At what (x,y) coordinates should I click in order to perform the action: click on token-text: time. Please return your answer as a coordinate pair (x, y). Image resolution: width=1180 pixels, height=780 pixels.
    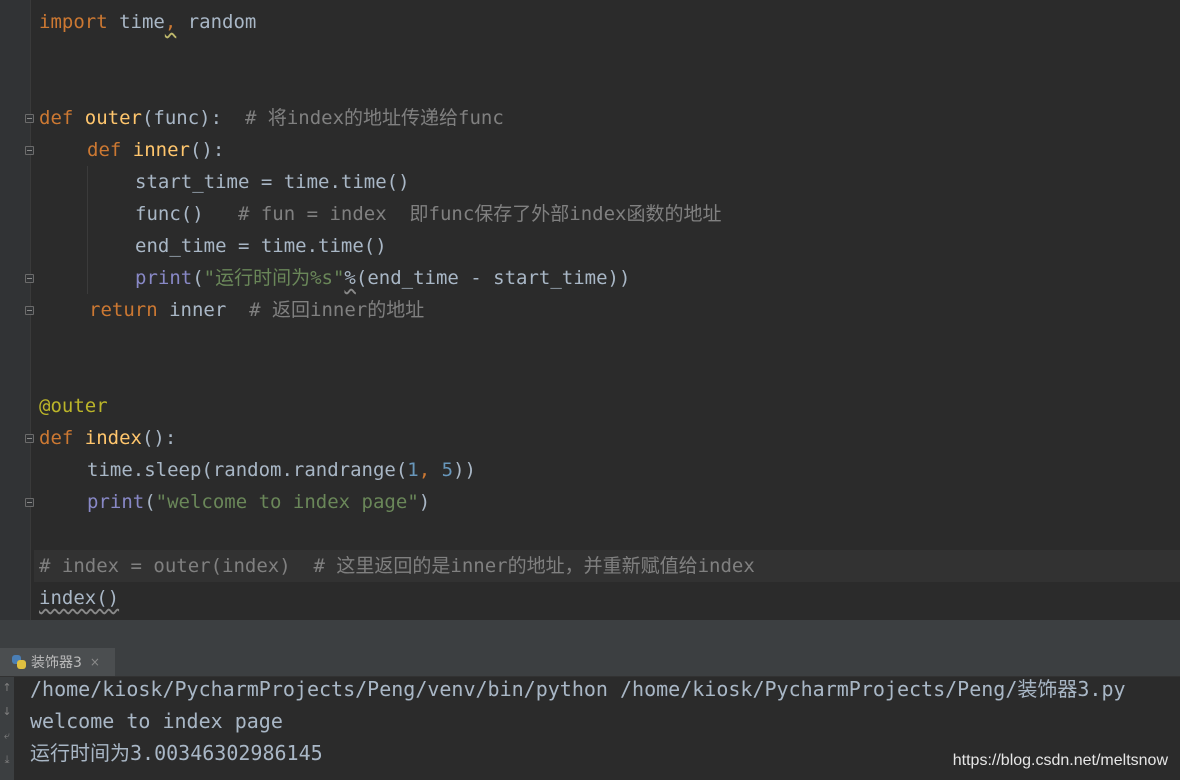
    Looking at the image, I should click on (136, 22).